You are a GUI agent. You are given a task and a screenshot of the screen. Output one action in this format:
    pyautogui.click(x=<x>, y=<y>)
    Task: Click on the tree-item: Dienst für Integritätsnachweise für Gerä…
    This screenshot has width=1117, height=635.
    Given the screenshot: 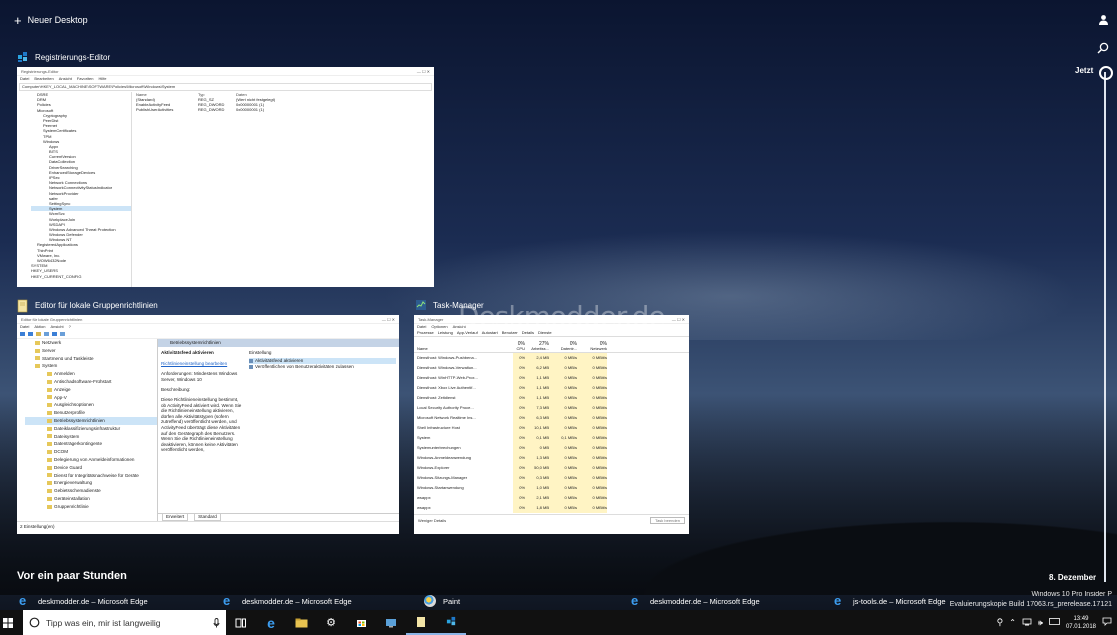 What is the action you would take?
    pyautogui.click(x=91, y=476)
    